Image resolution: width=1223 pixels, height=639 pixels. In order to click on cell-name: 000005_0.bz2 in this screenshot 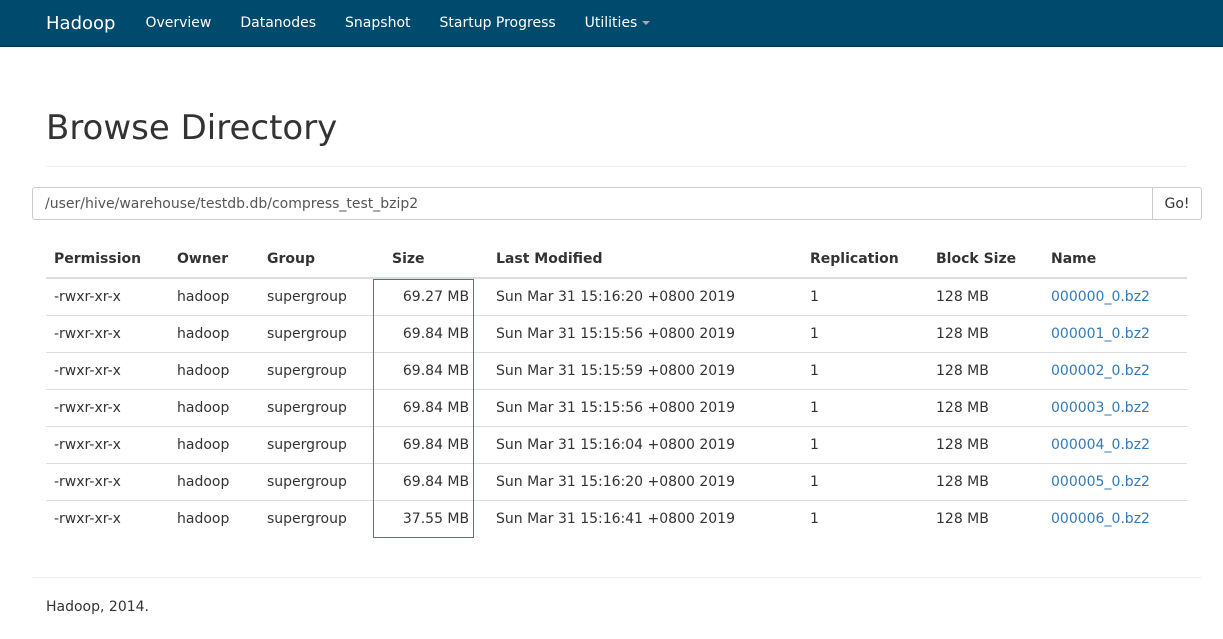, I will do `click(1115, 481)`.